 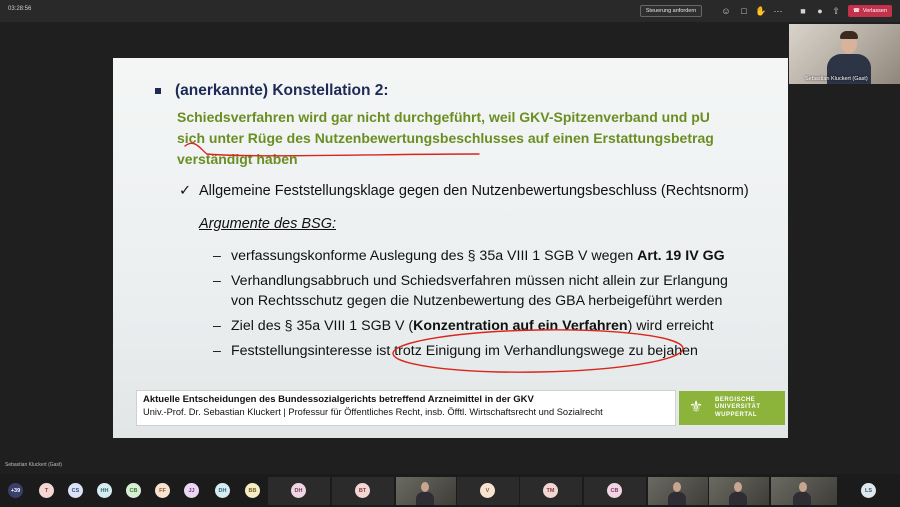 What do you see at coordinates (20, 9) in the screenshot?
I see `meeting-timer: 03:28:56` at bounding box center [20, 9].